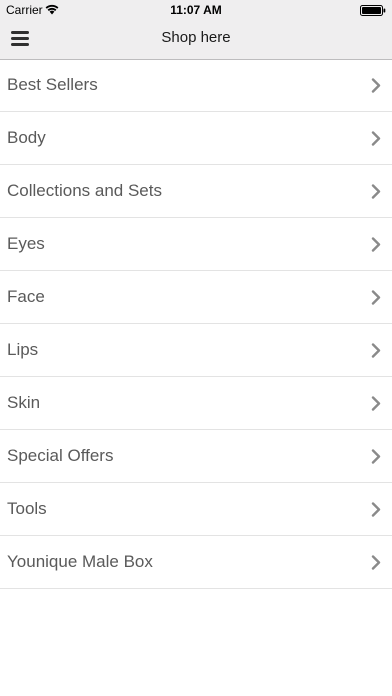  I want to click on category-item-face: Face, so click(196, 297).